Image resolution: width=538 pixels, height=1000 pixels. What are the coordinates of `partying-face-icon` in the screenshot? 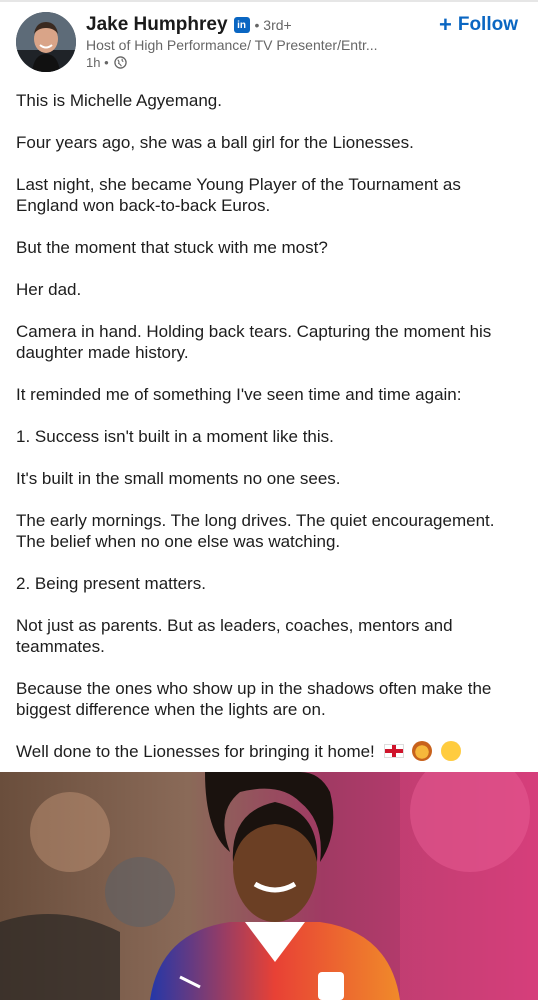 It's located at (451, 751).